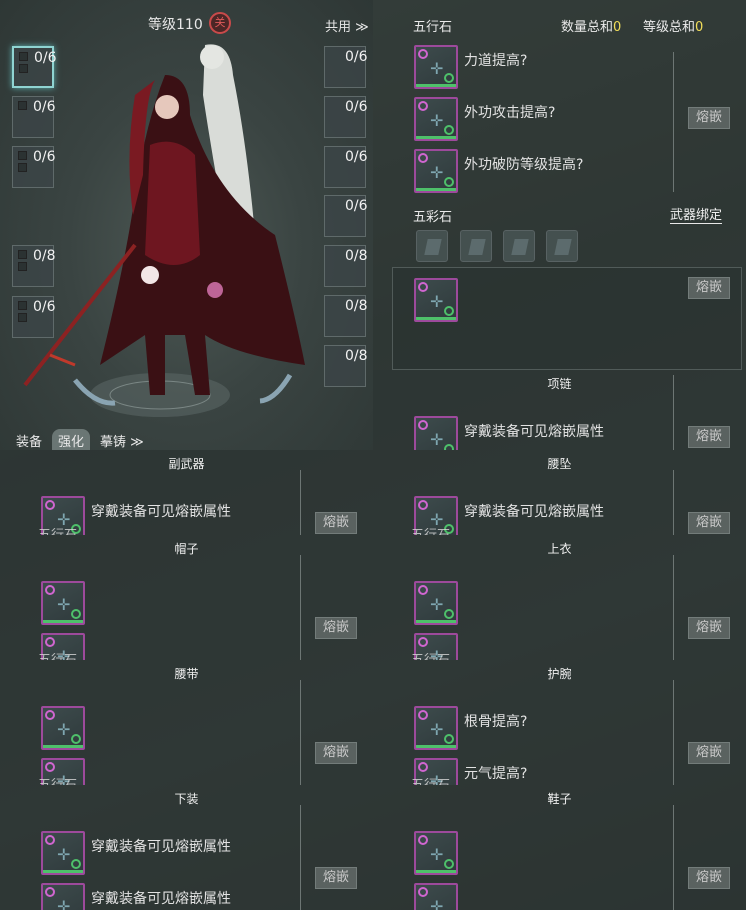 This screenshot has width=746, height=910. Describe the element at coordinates (559, 492) in the screenshot. I see `equipment-card: 腰坠✛穿戴装备可见熔嵌属性✛熔嵌五行石` at that location.